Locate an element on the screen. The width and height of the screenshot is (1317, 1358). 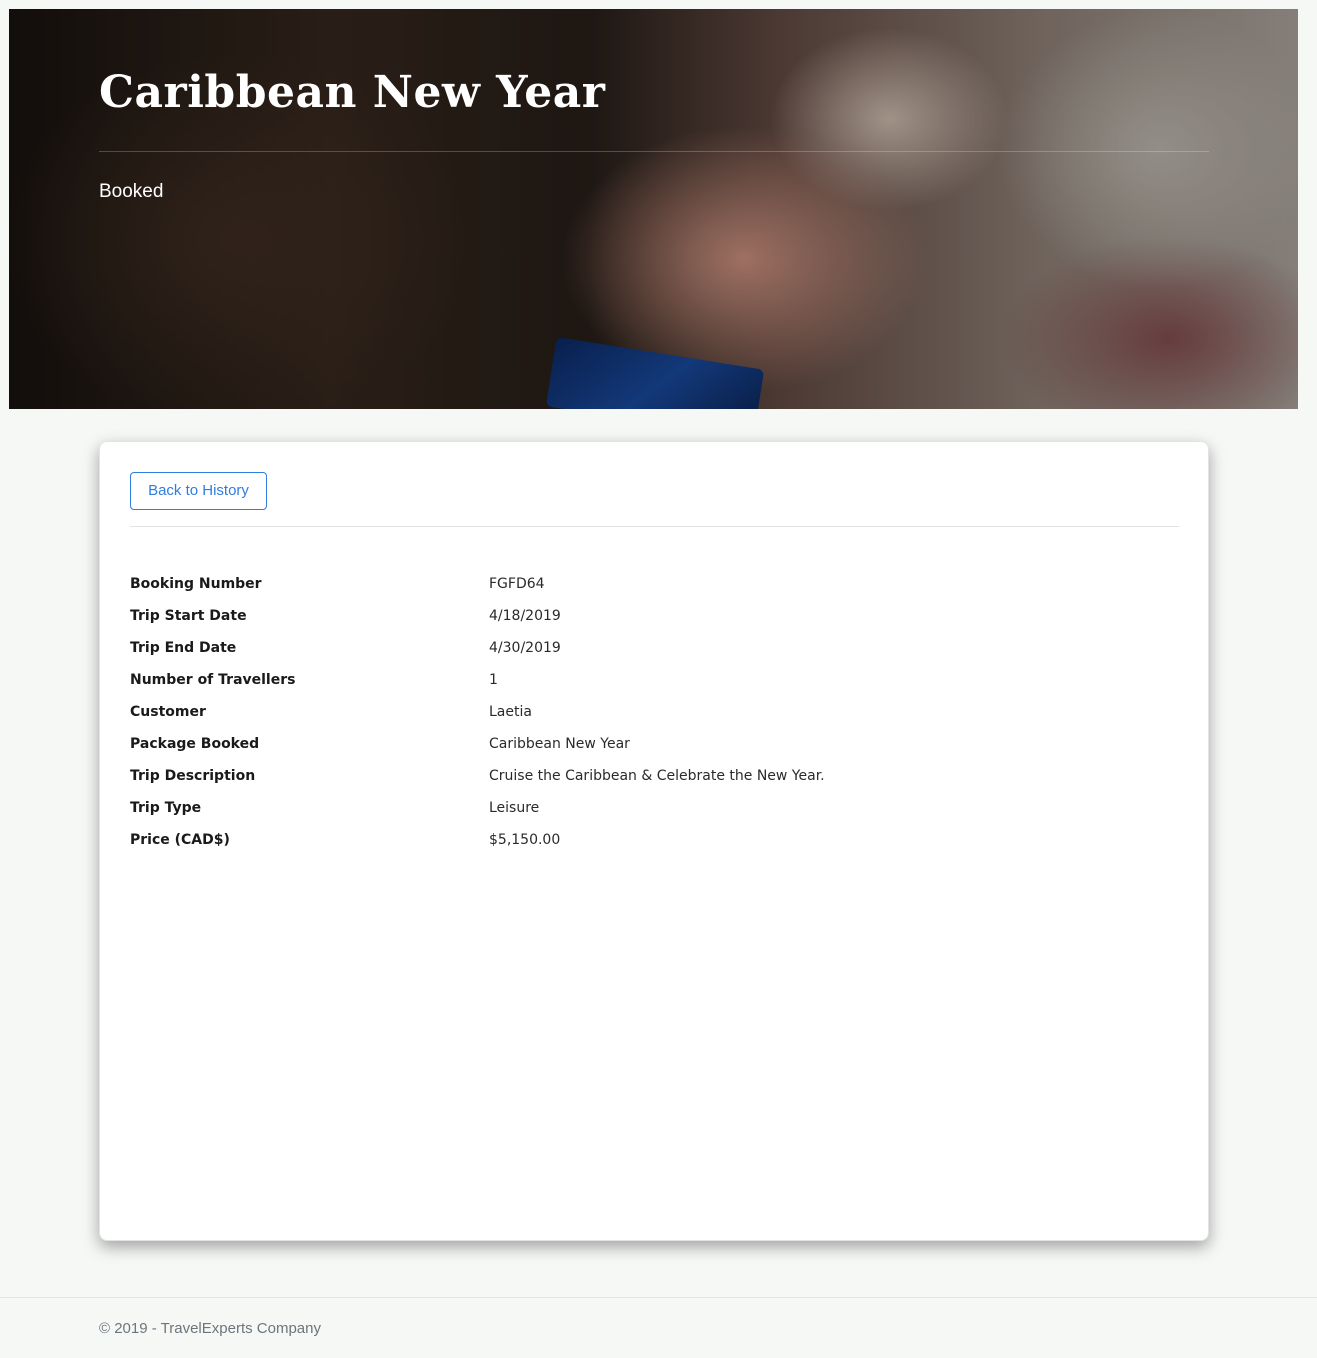
detail-value: Leisure is located at coordinates (514, 808).